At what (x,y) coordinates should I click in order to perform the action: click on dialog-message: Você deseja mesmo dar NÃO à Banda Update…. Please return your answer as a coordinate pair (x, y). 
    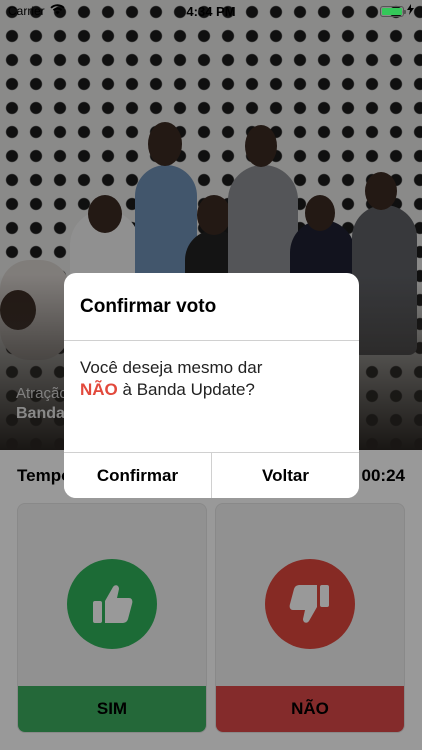
    Looking at the image, I should click on (211, 396).